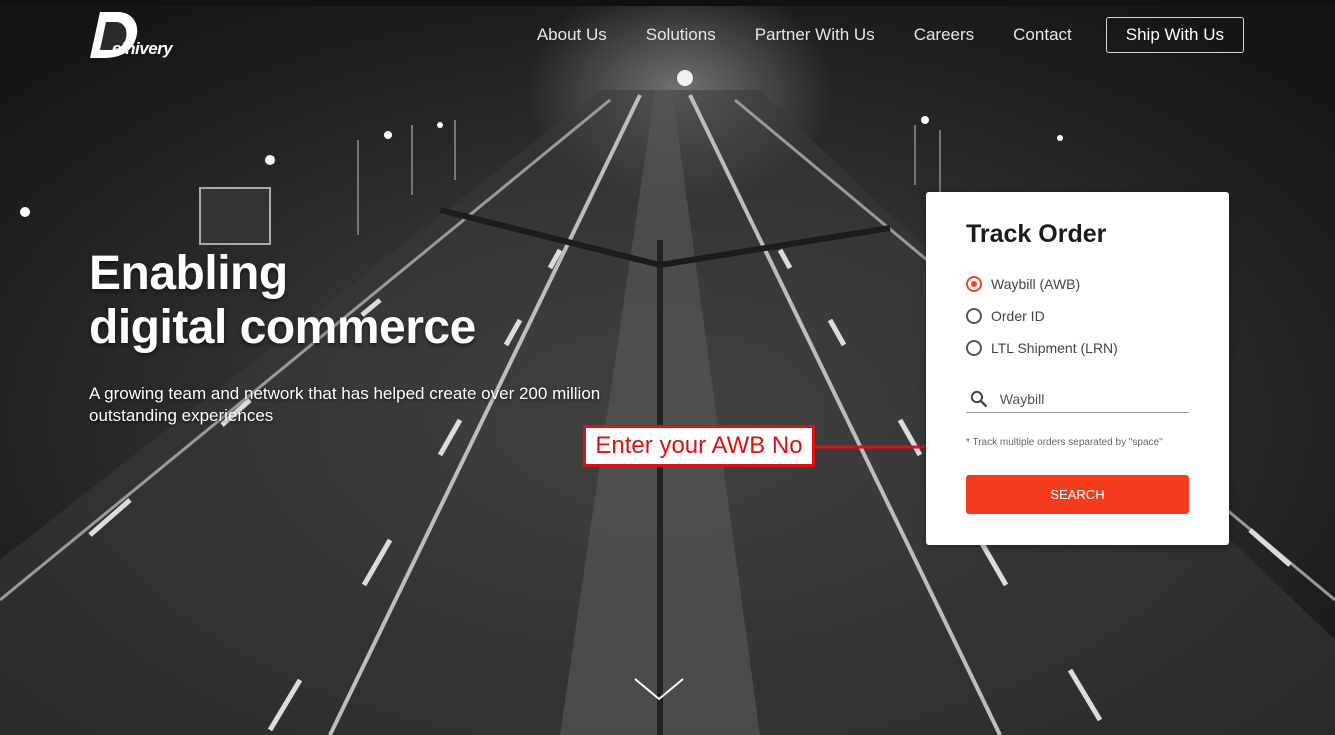 The width and height of the screenshot is (1335, 735). I want to click on radio-order-id-icon, so click(974, 316).